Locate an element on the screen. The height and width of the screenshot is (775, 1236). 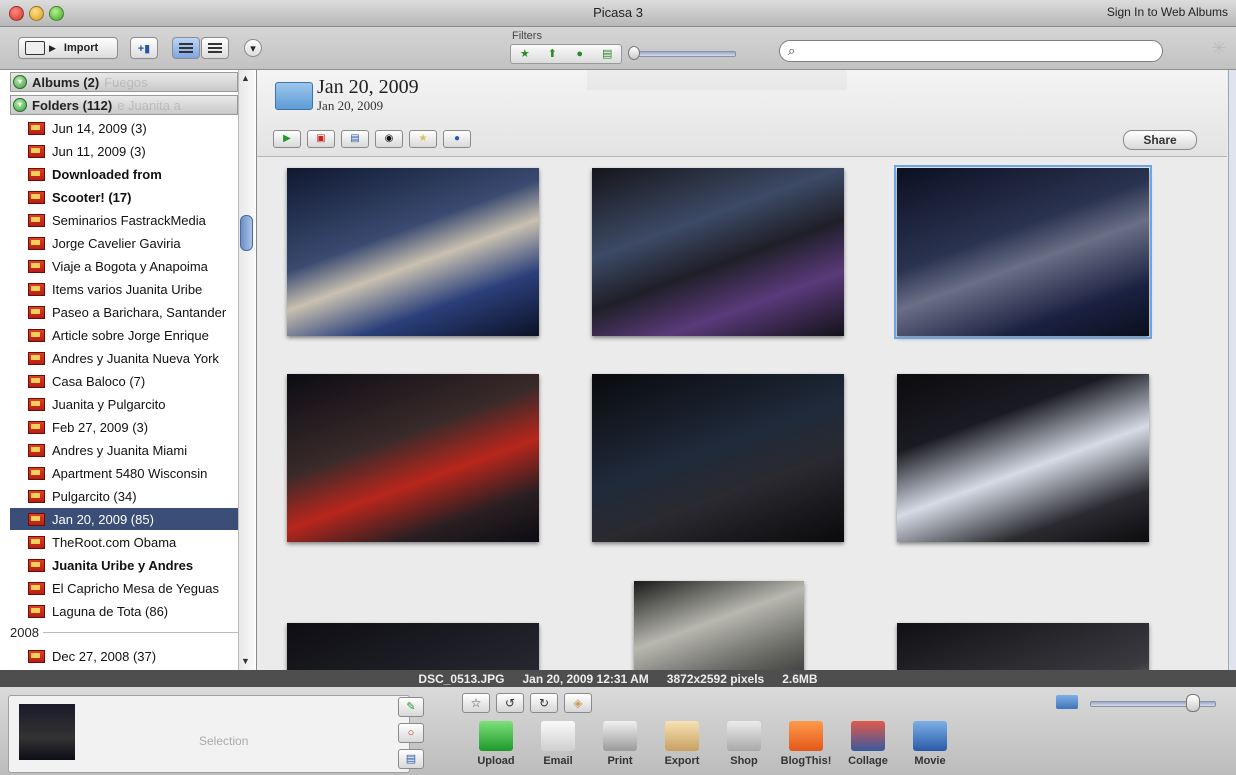
sidebar-scroll-thumb is located at coordinates (246, 233).